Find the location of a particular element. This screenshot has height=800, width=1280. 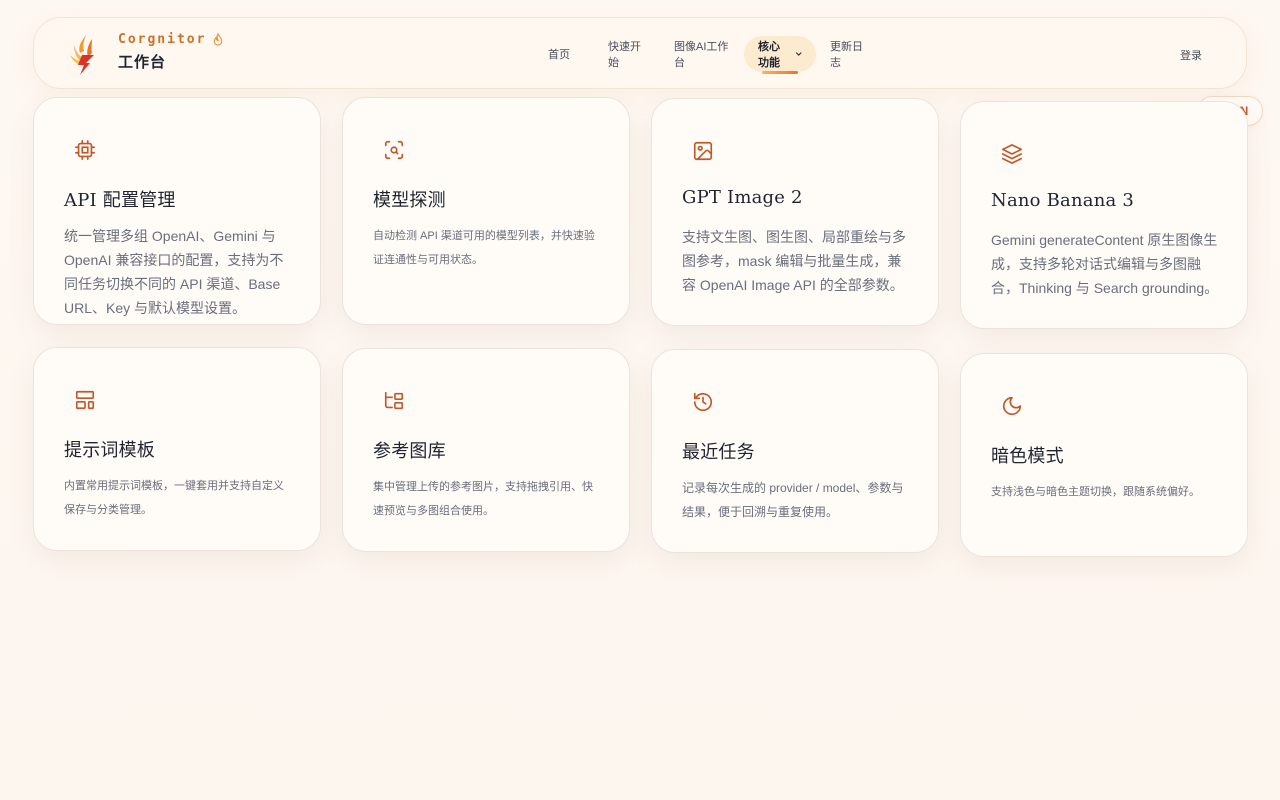

card-title: 最近任务 is located at coordinates (718, 452).